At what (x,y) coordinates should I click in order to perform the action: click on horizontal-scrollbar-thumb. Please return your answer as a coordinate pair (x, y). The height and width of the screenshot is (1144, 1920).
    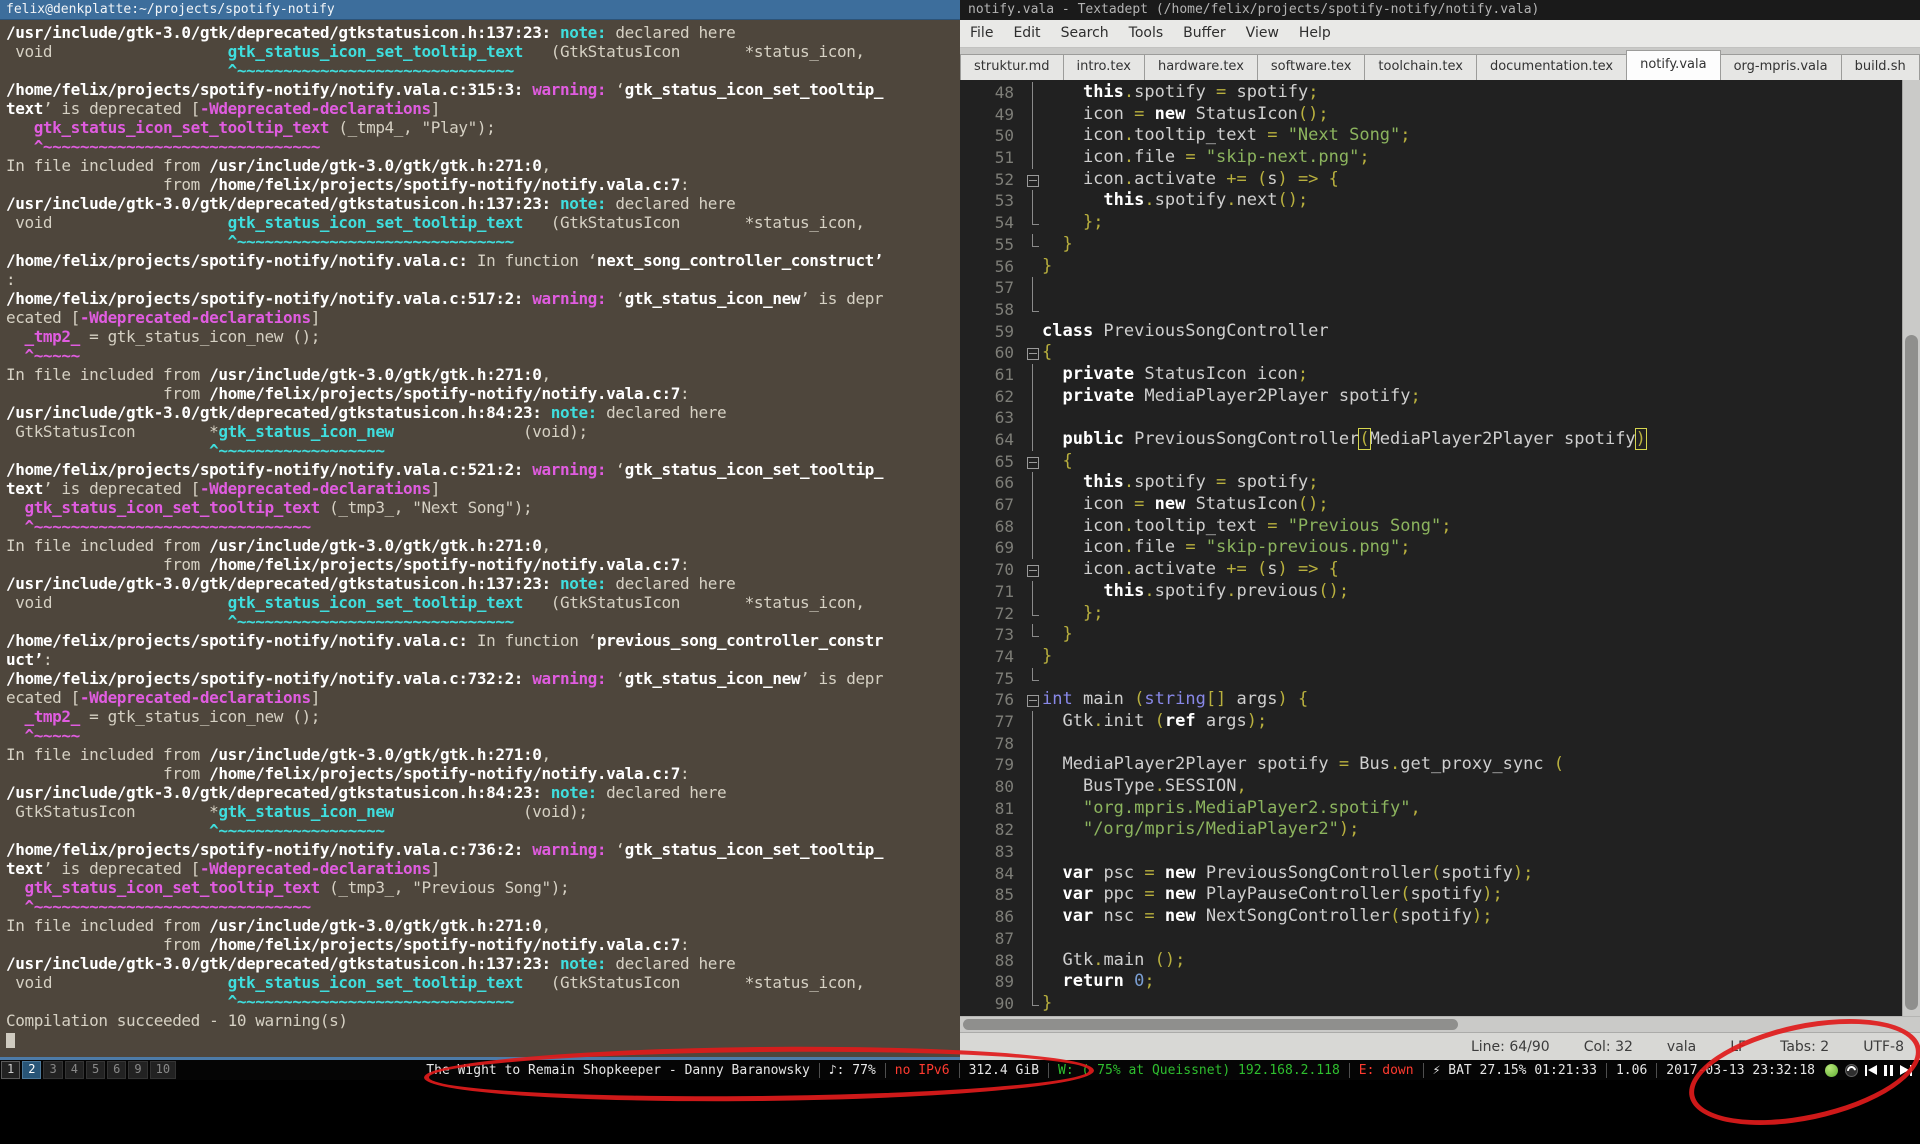
    Looking at the image, I should click on (1210, 1024).